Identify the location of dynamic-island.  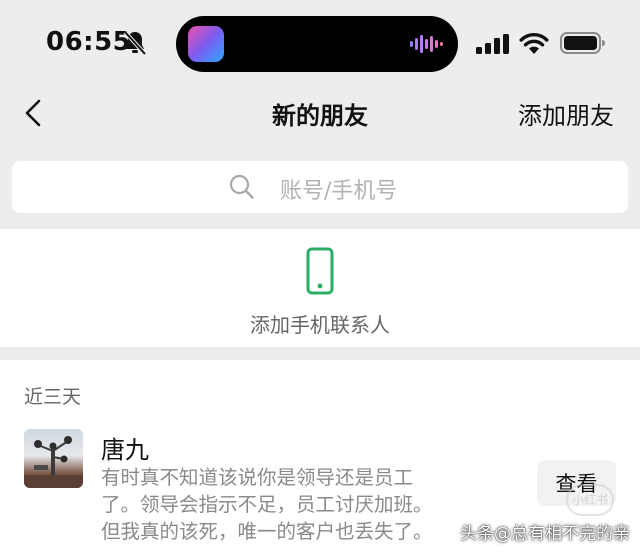
(317, 44).